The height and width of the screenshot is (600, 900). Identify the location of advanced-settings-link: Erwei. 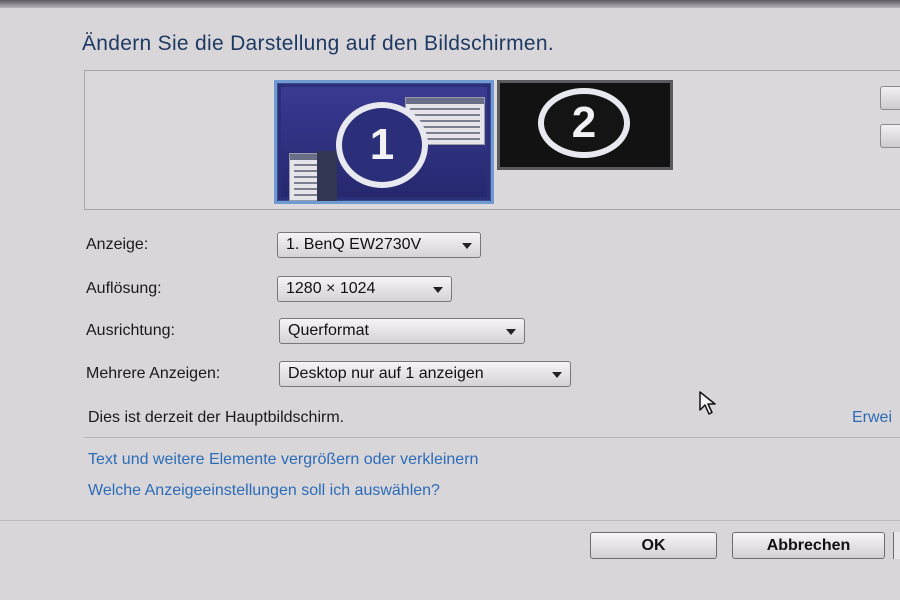
(872, 418).